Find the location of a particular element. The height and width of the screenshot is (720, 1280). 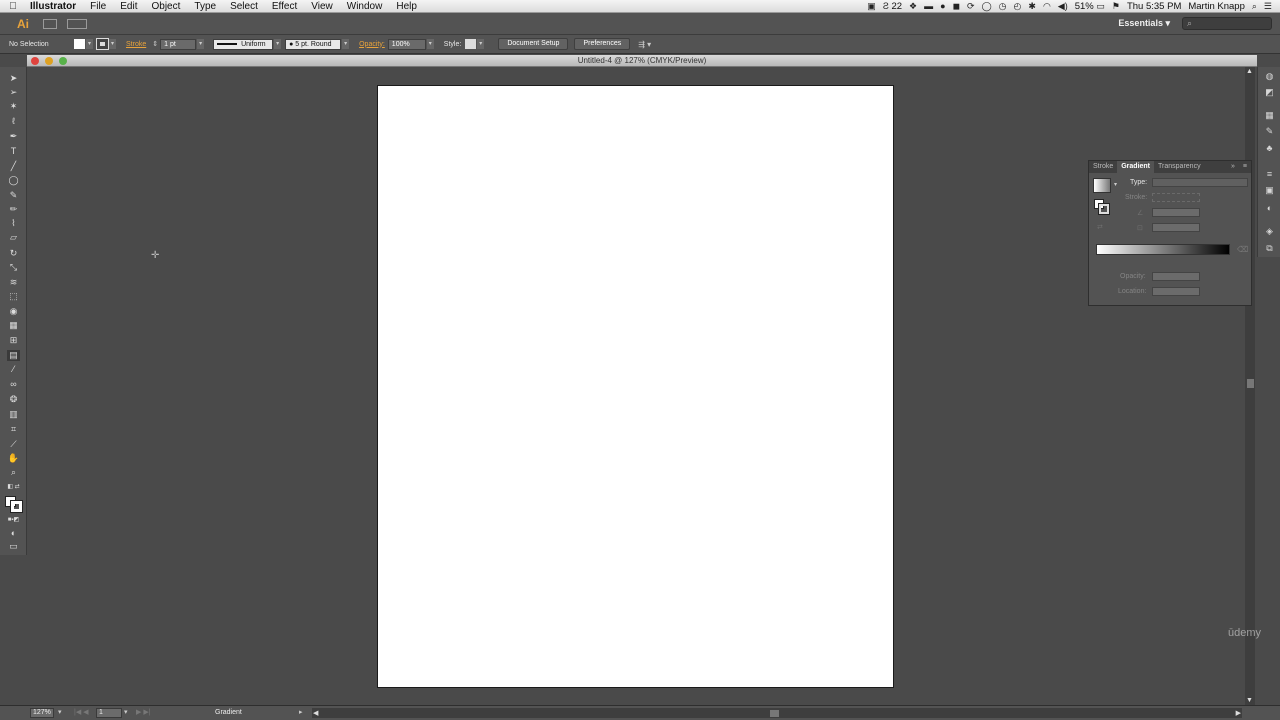

camera-icon: ◼ is located at coordinates (956, 6).